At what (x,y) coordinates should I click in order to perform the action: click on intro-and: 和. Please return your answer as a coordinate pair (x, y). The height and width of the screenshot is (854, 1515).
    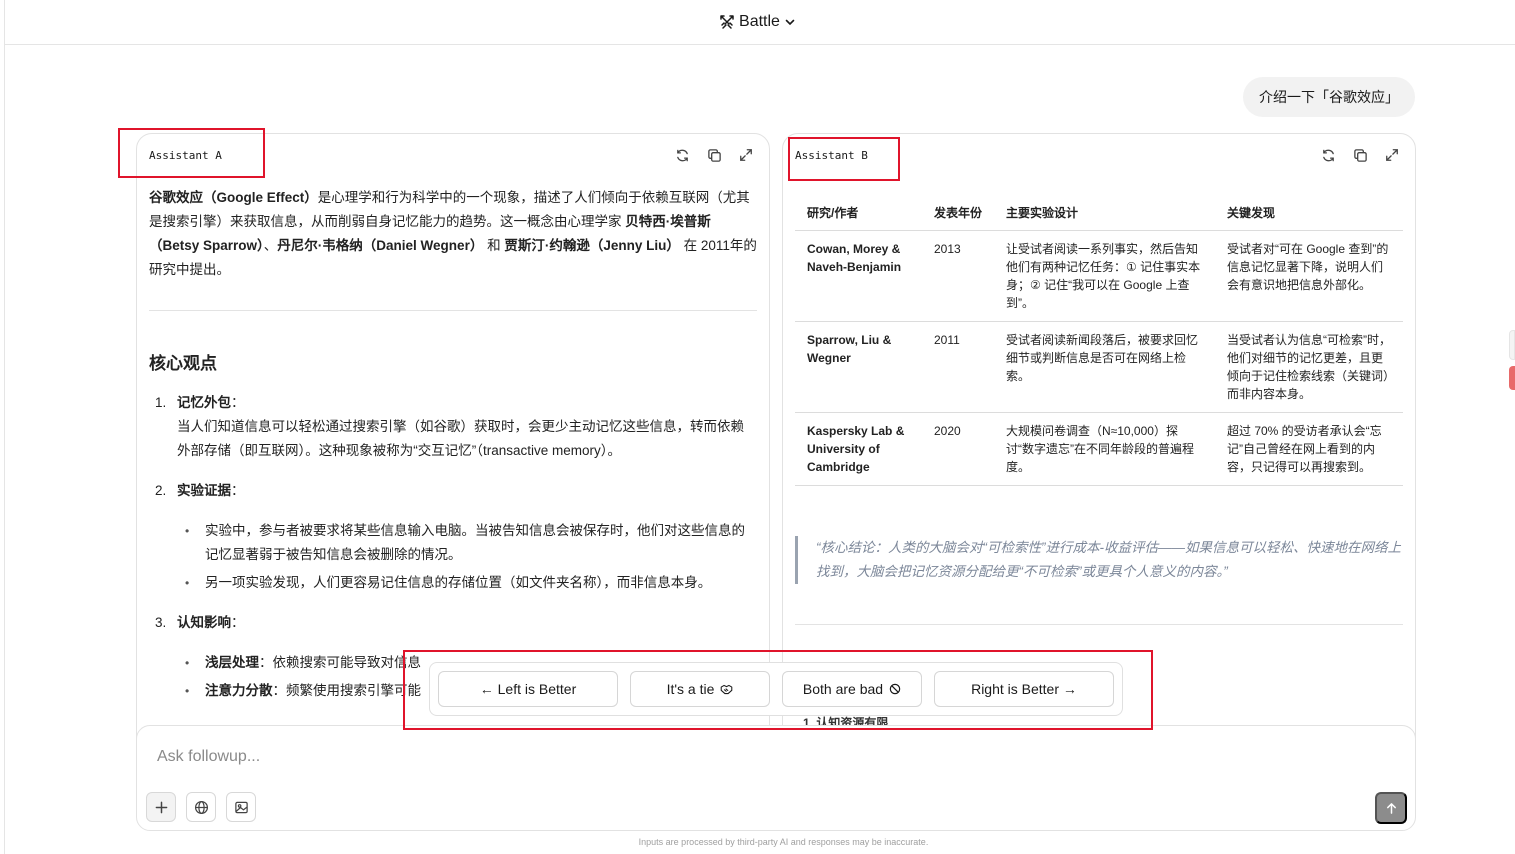
    Looking at the image, I should click on (494, 245).